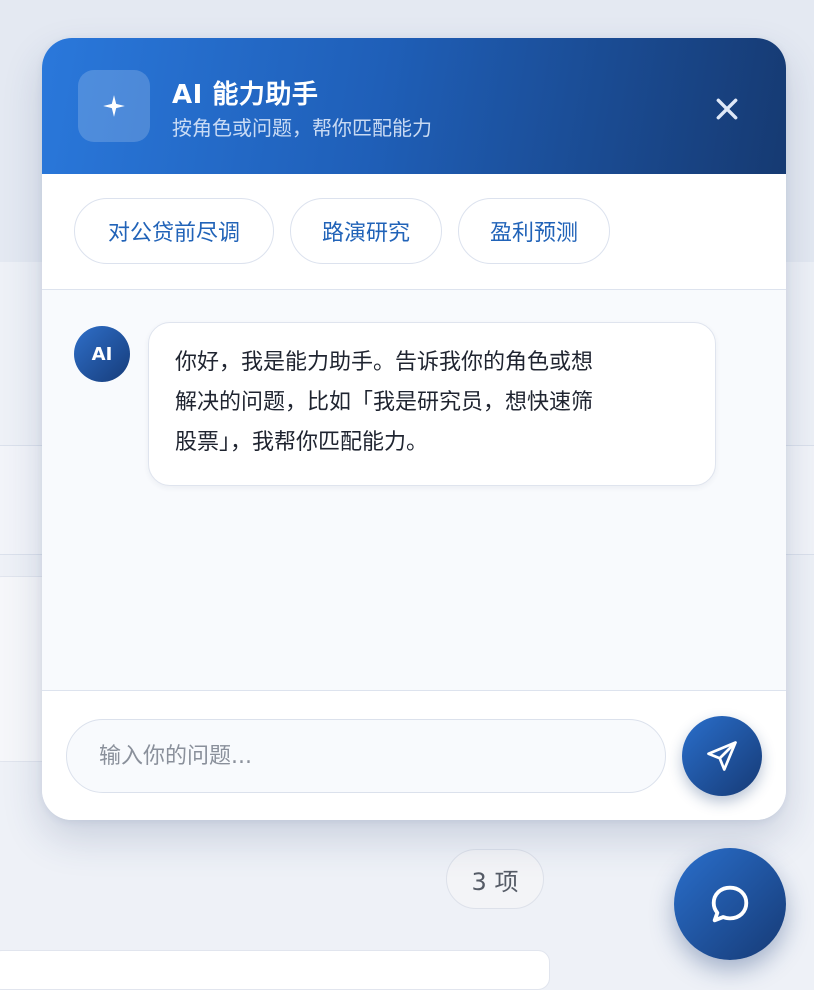 This screenshot has height=990, width=814. What do you see at coordinates (102, 354) in the screenshot?
I see `ai-avatar: AI` at bounding box center [102, 354].